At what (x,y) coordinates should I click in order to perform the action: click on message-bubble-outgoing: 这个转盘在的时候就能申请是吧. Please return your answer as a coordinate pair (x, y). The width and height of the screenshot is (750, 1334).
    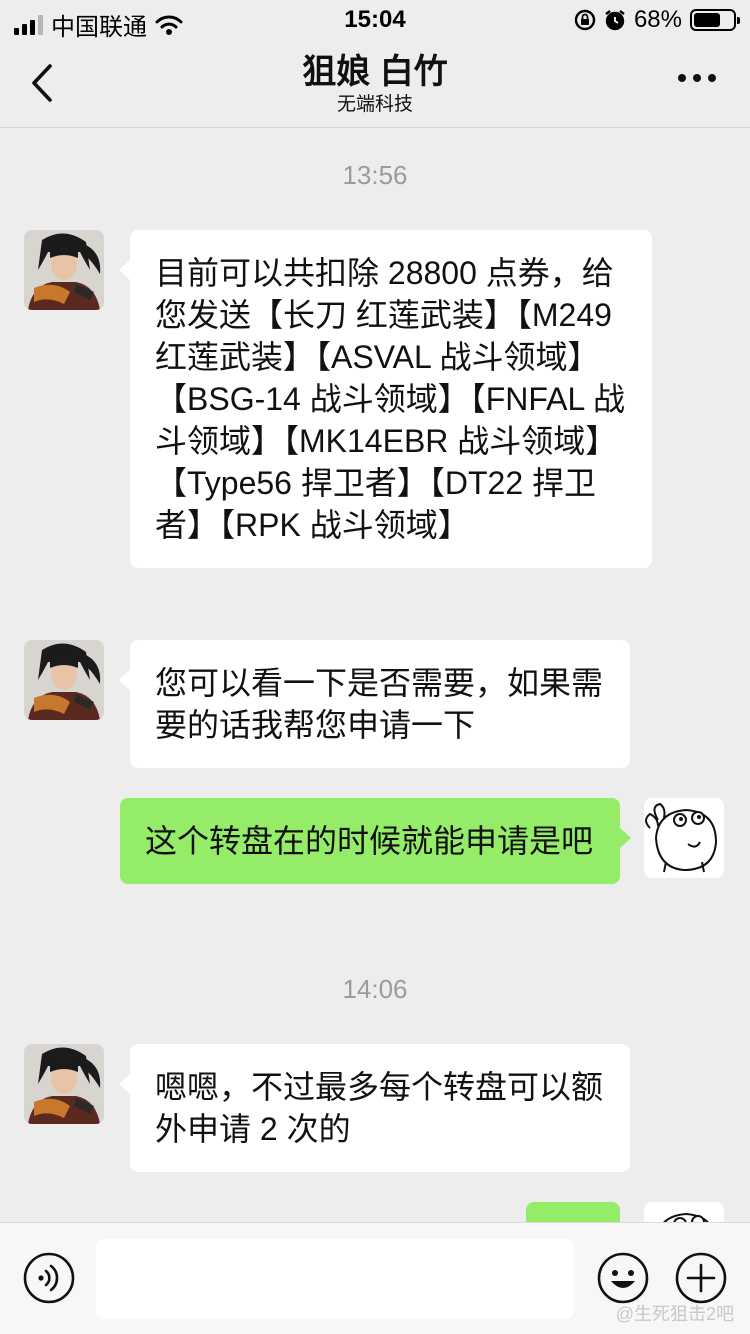
    Looking at the image, I should click on (375, 841).